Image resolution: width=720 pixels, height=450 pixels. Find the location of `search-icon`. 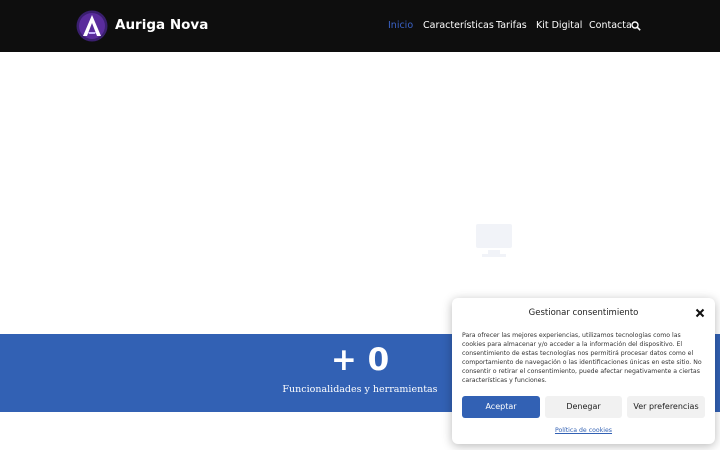

search-icon is located at coordinates (636, 26).